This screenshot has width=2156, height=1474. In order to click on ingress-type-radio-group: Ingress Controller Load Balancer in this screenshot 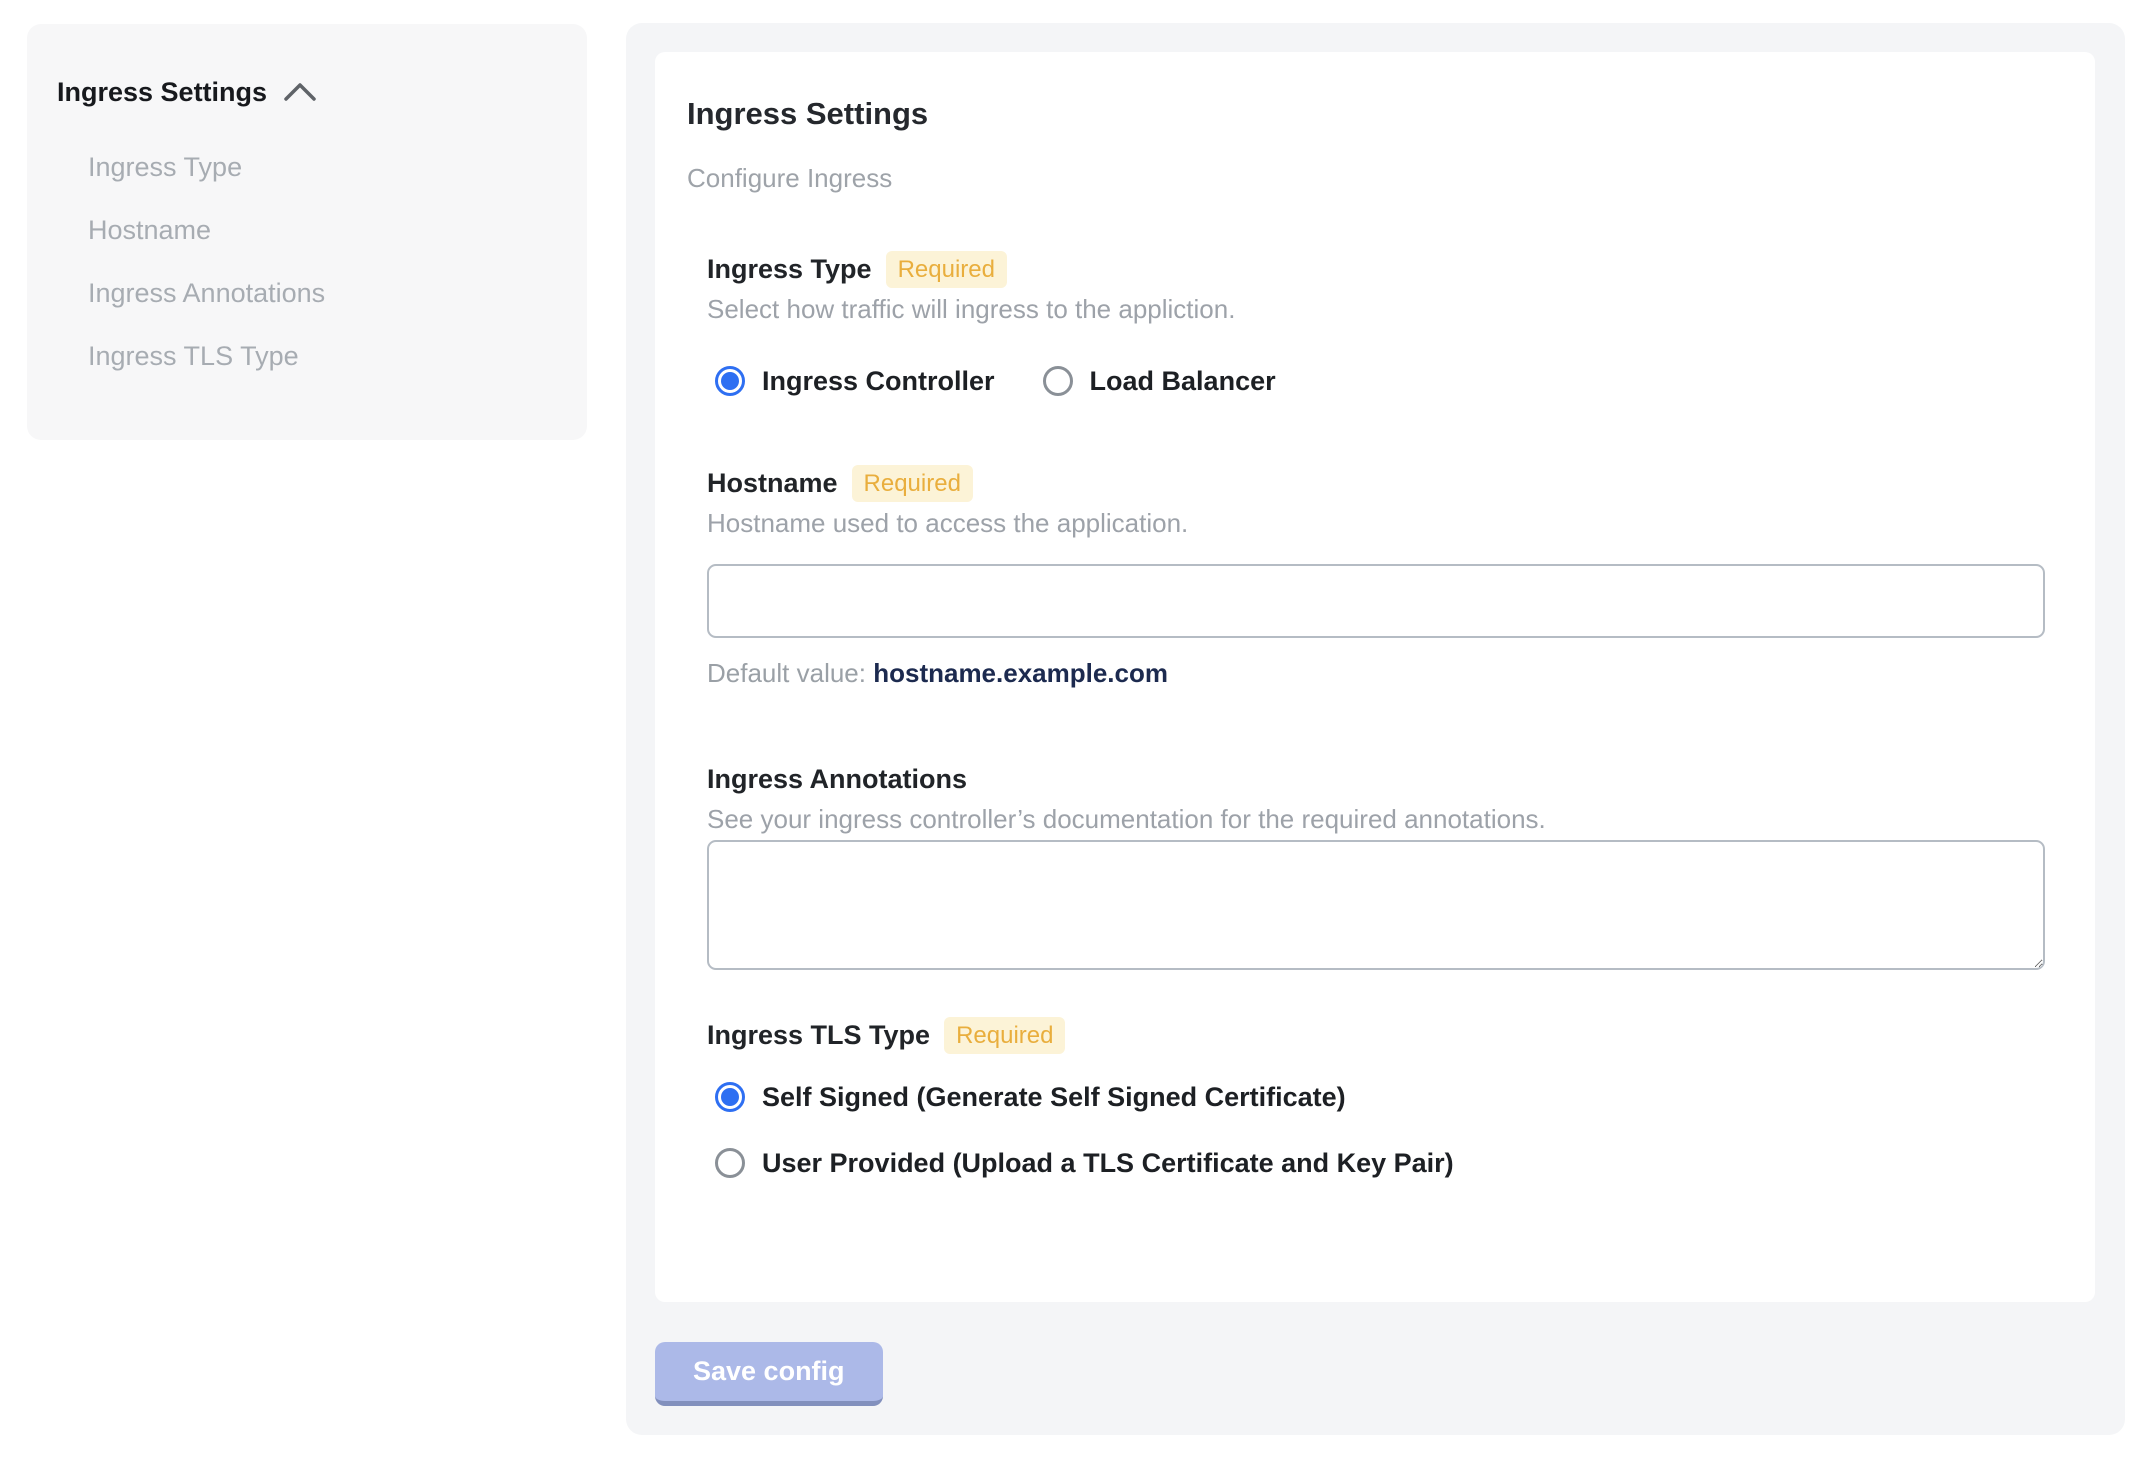, I will do `click(1380, 381)`.